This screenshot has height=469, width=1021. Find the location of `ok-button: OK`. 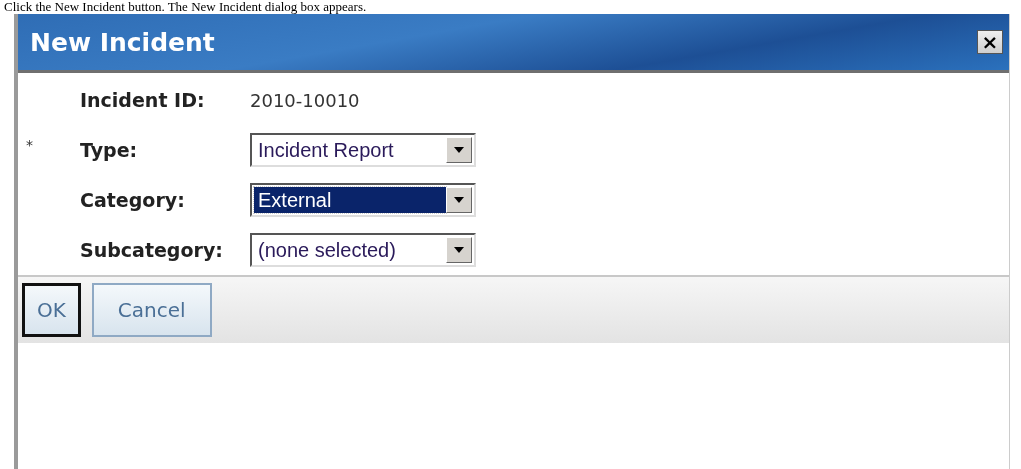

ok-button: OK is located at coordinates (51, 310).